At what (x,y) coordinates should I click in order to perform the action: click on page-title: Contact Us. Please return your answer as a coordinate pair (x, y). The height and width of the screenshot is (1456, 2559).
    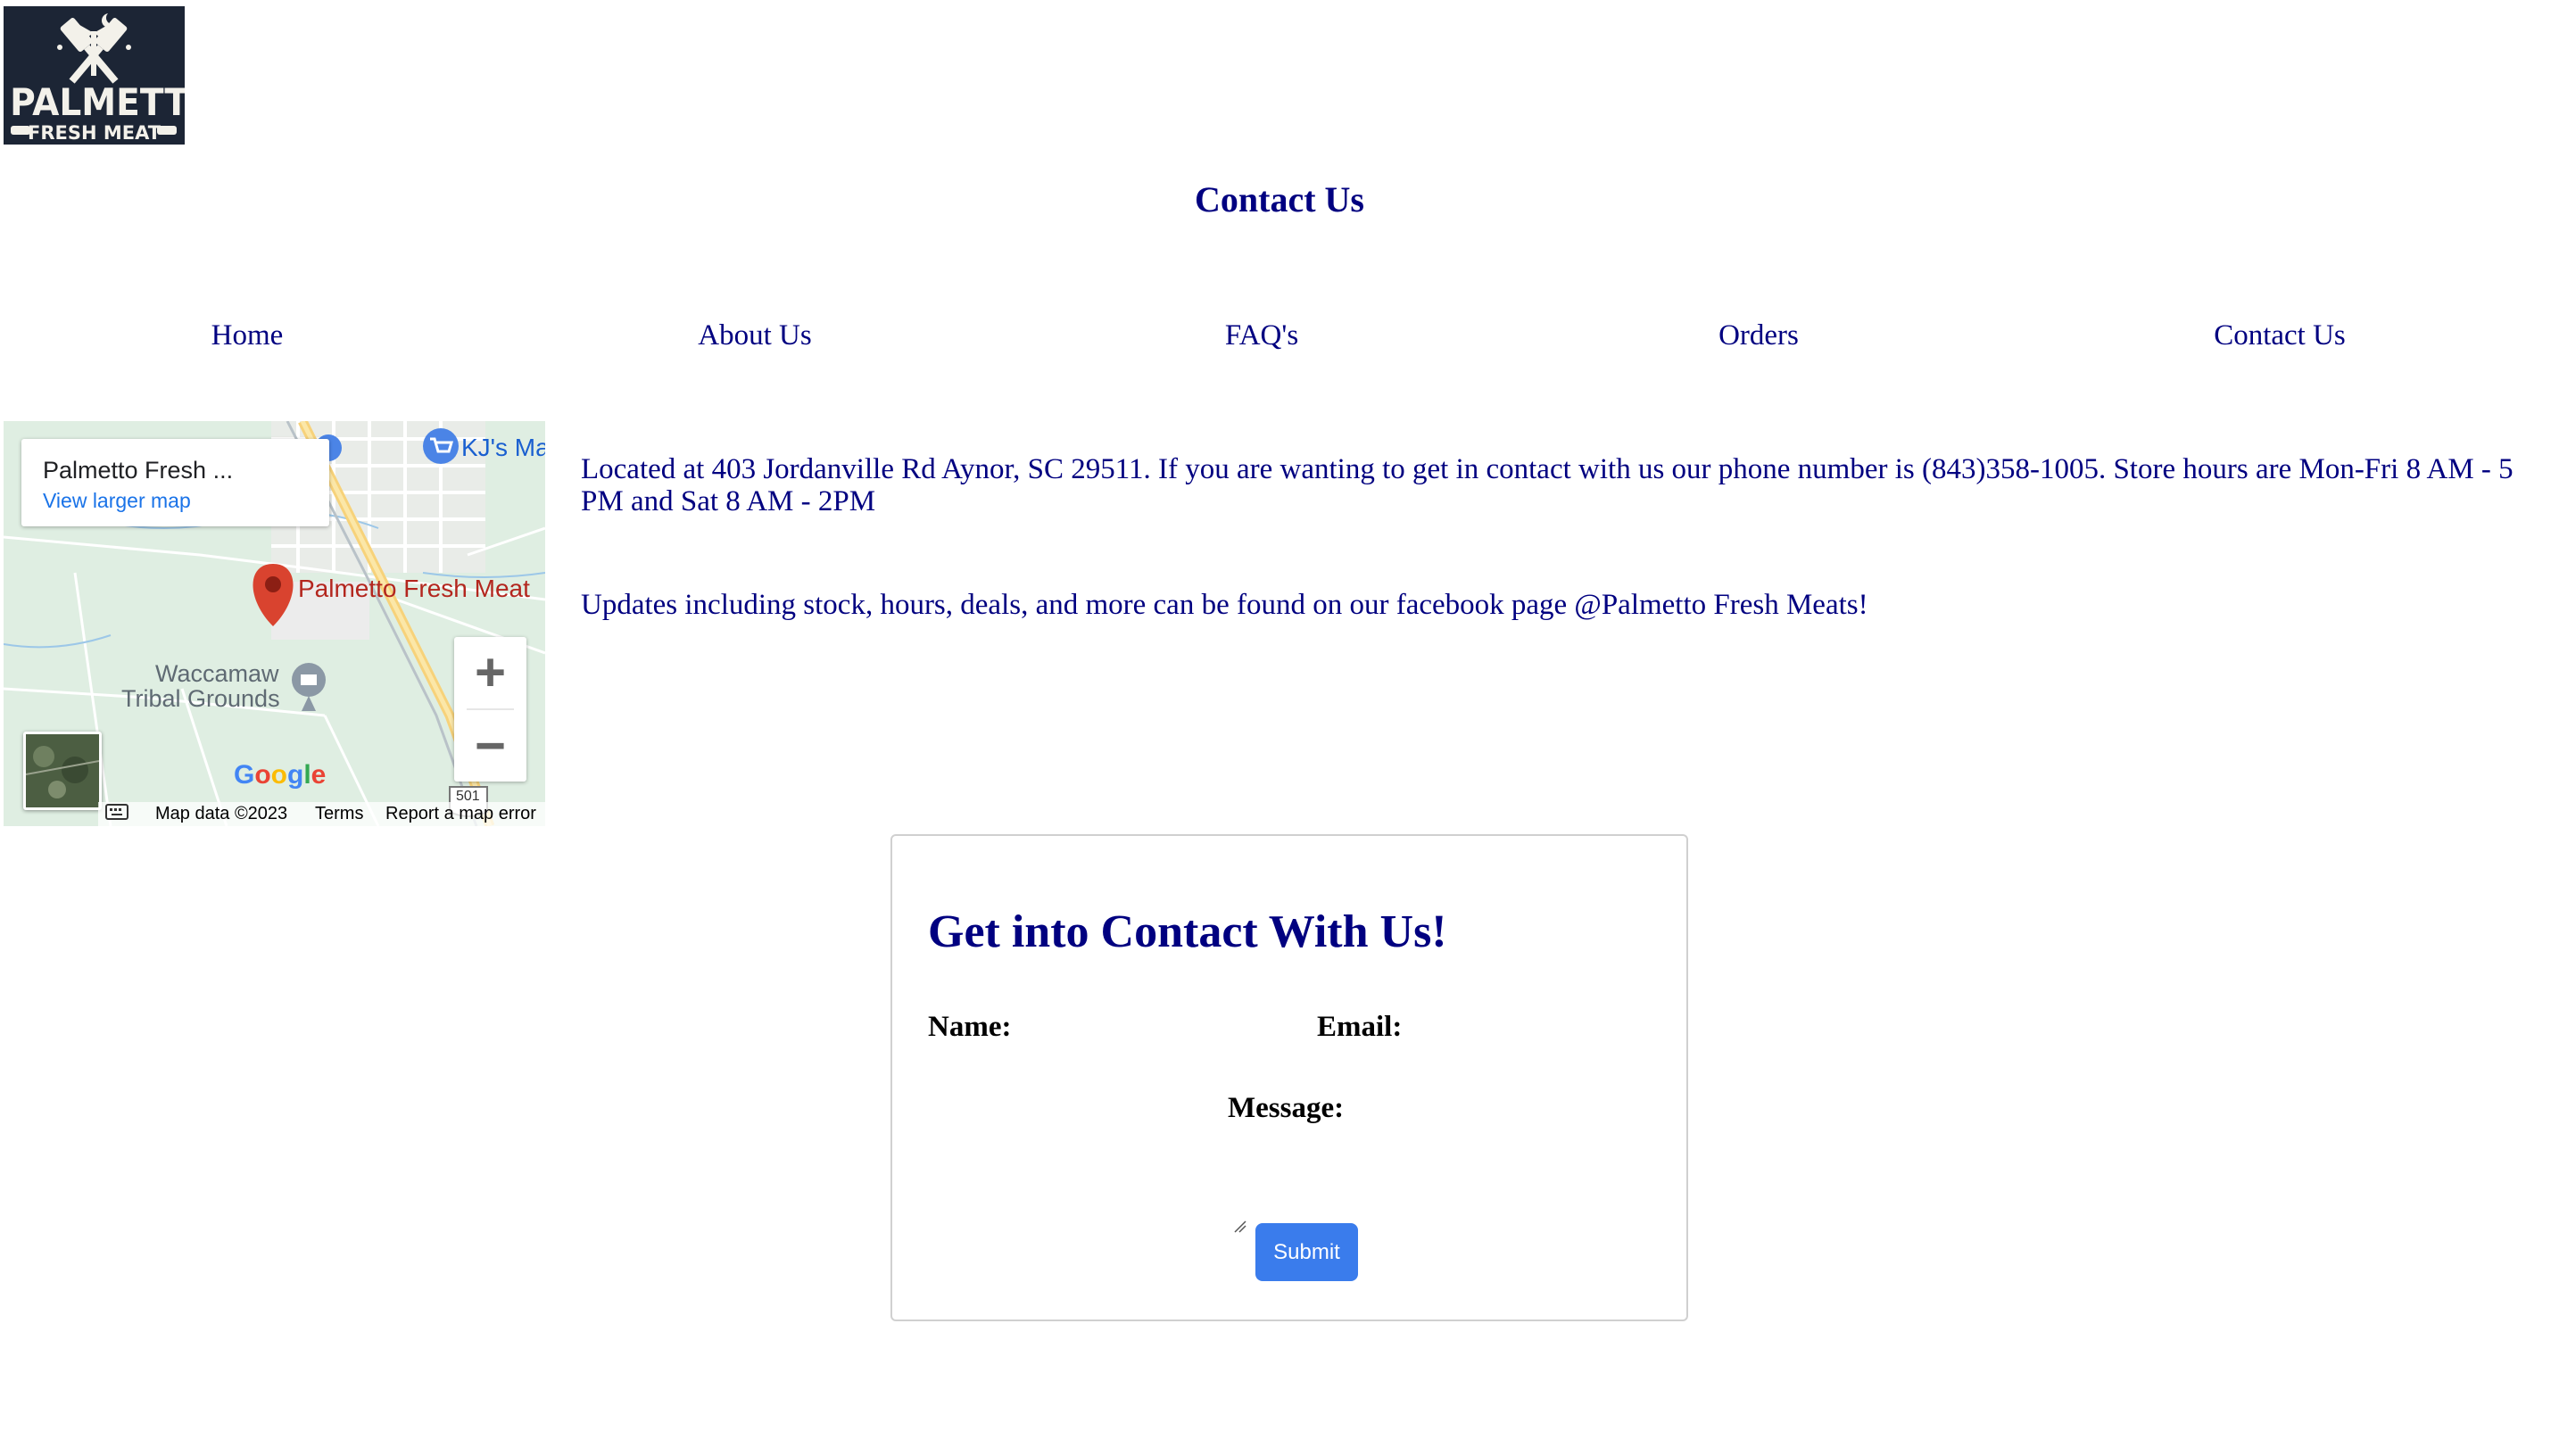
    Looking at the image, I should click on (1279, 199).